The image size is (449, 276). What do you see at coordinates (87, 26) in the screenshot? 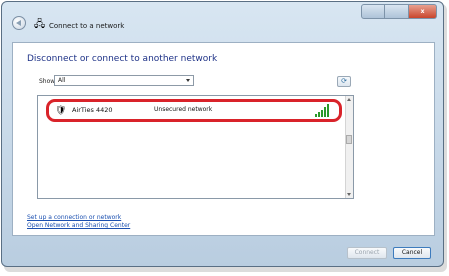
I see `window-title: Connect to a network` at bounding box center [87, 26].